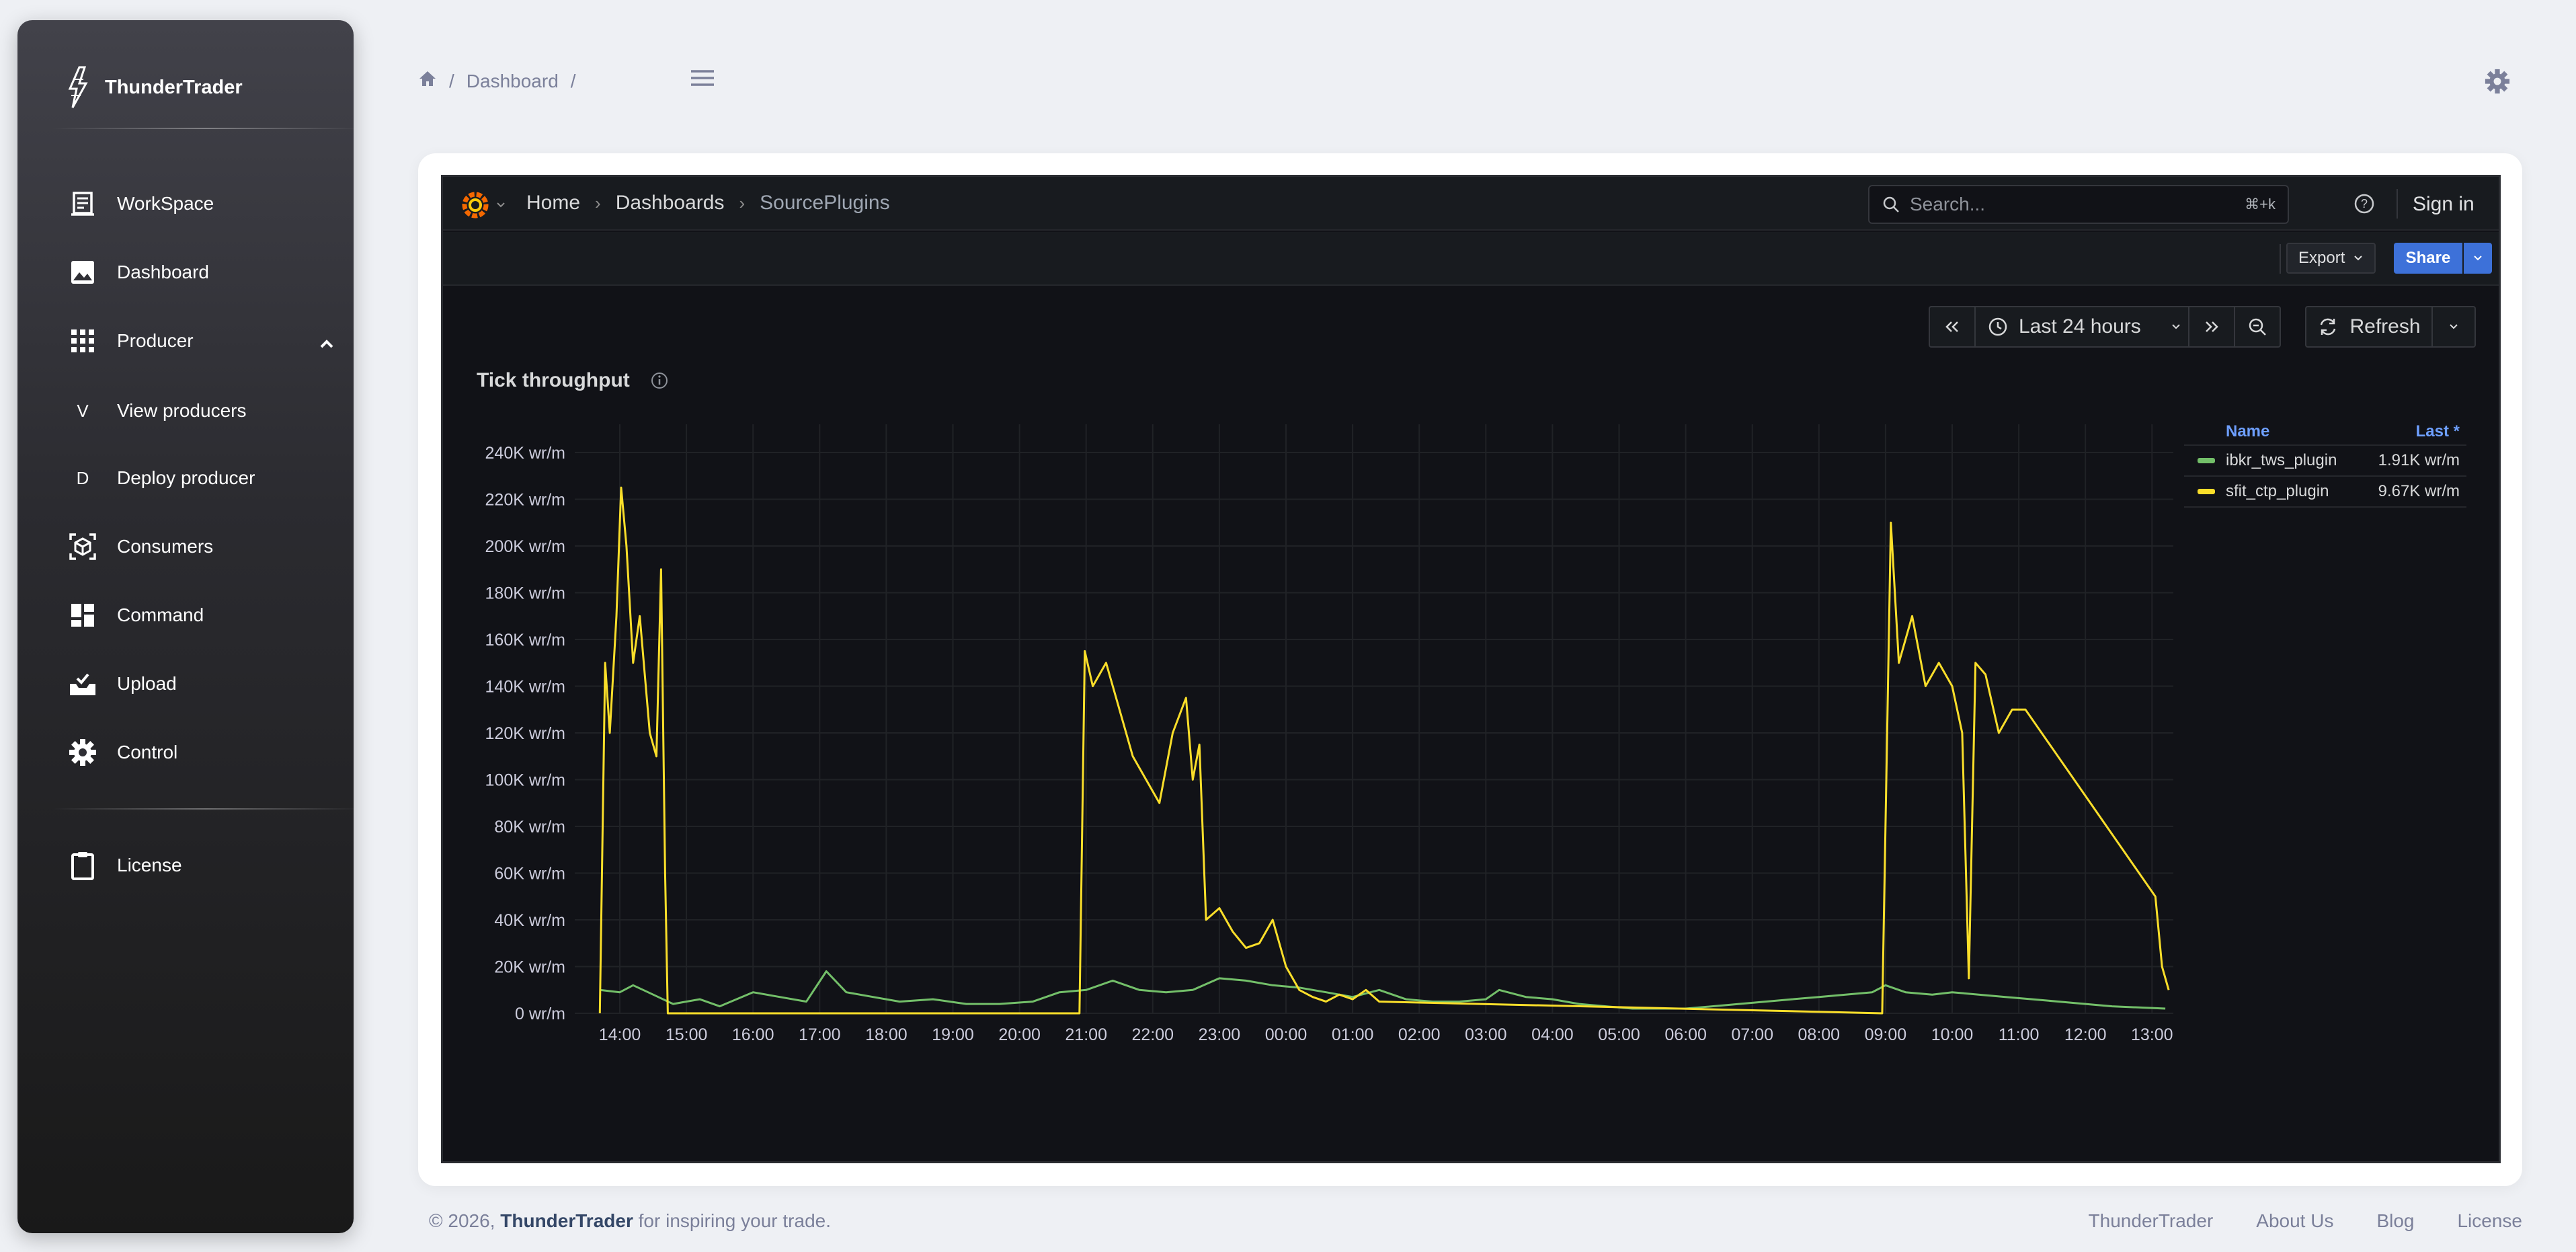 The width and height of the screenshot is (2576, 1252). I want to click on workspace-icon, so click(82, 204).